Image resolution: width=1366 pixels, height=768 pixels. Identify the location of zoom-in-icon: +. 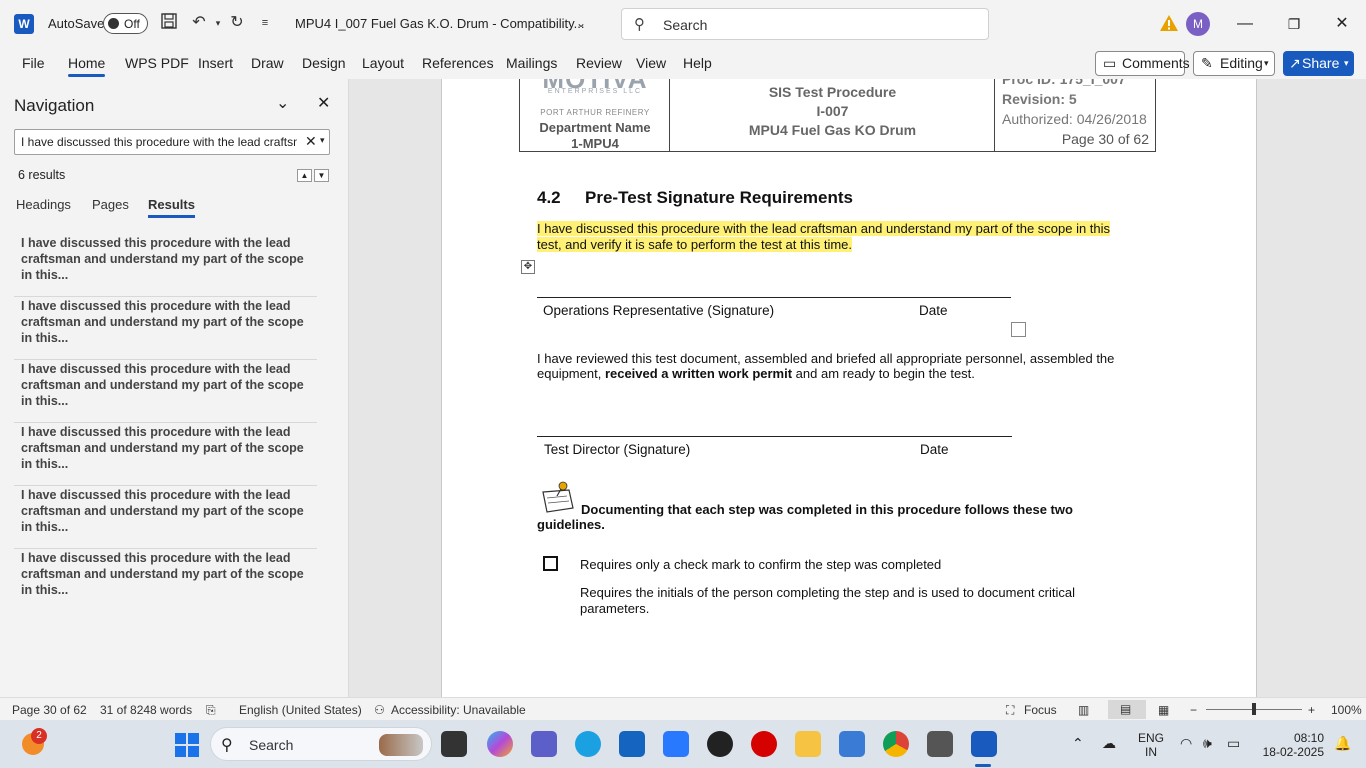
(1311, 710).